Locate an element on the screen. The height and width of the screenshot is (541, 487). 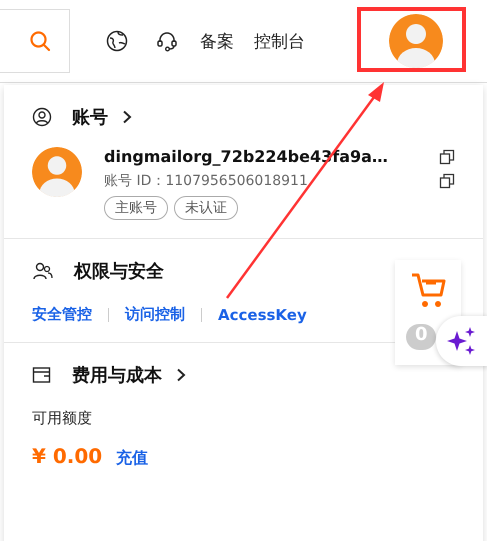
cart-icon is located at coordinates (428, 291).